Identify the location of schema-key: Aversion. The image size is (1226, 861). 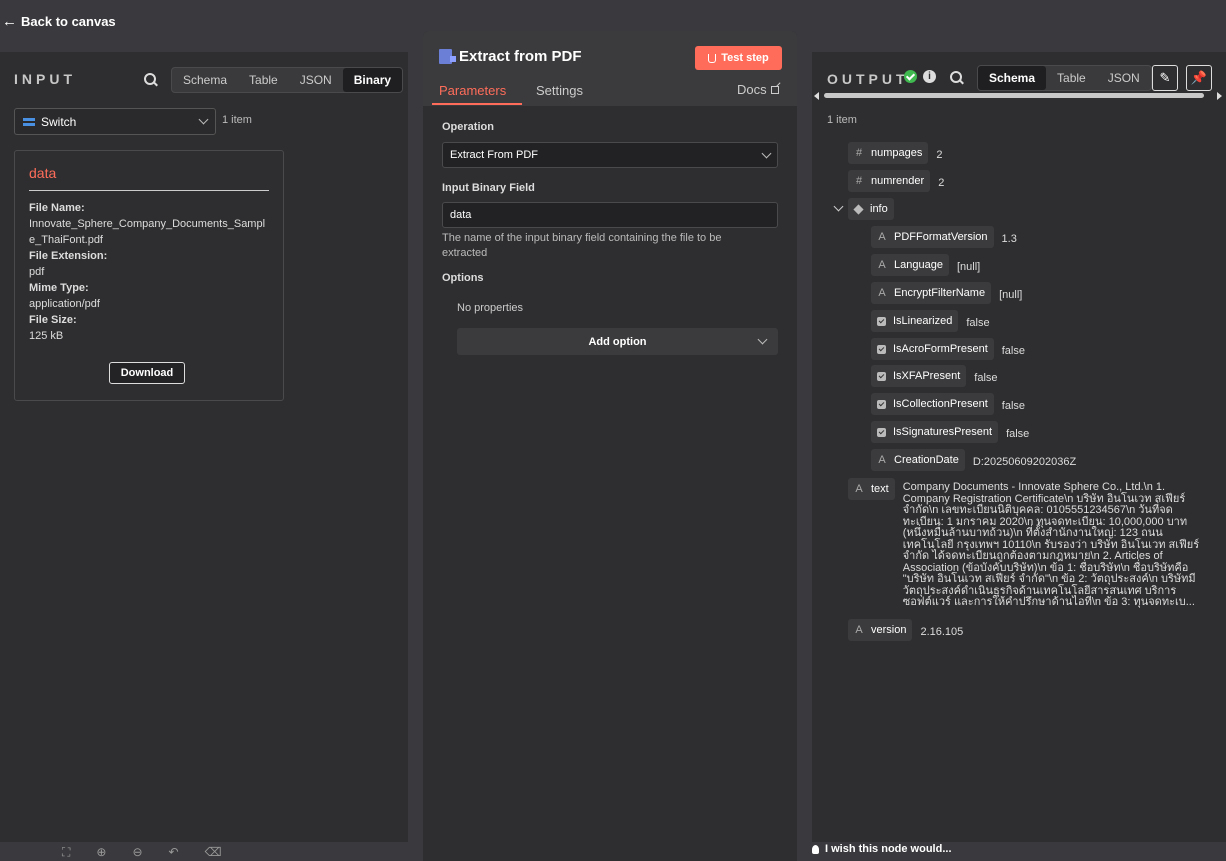
(880, 630).